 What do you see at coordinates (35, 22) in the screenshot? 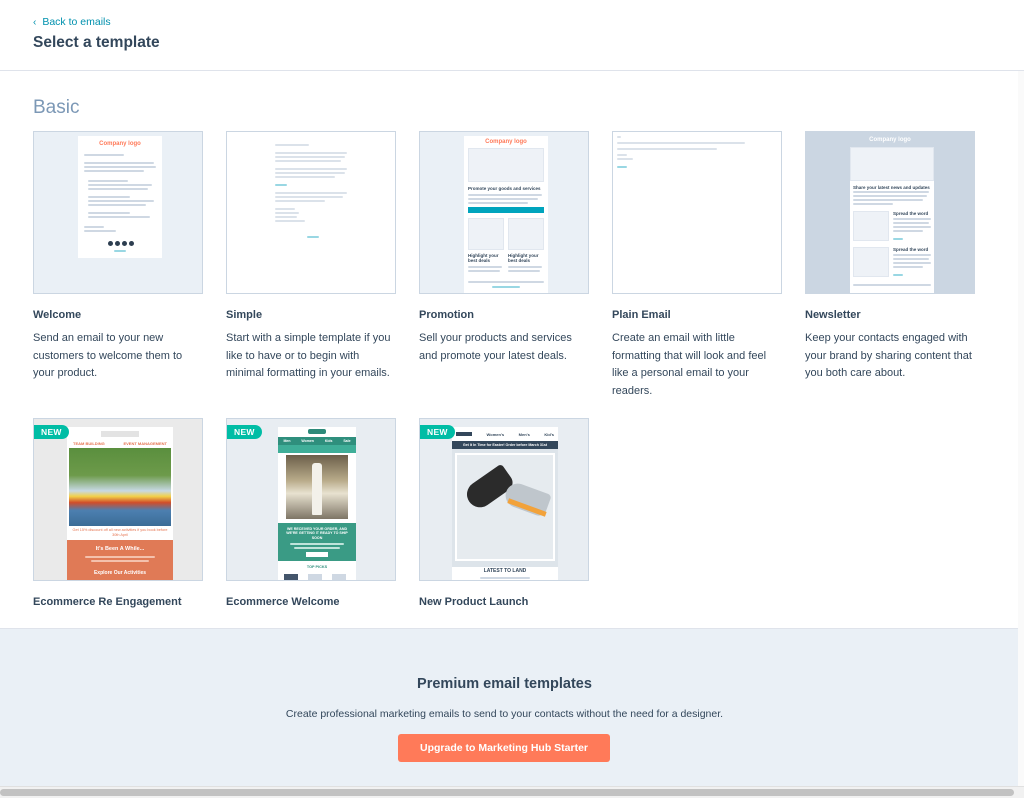
I see `chevron-left-icon: ‹` at bounding box center [35, 22].